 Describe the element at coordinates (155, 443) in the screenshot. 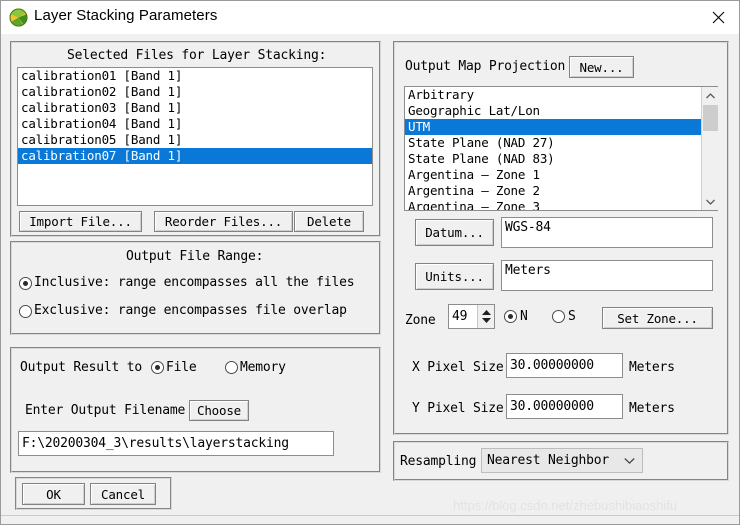

I see `output-filename-value: F:\20200304_3\results\layerstacking` at that location.